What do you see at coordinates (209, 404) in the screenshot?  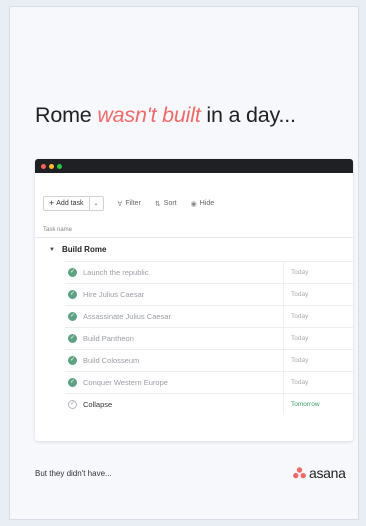 I see `task-row: ✓ Collapse Tomorrow` at bounding box center [209, 404].